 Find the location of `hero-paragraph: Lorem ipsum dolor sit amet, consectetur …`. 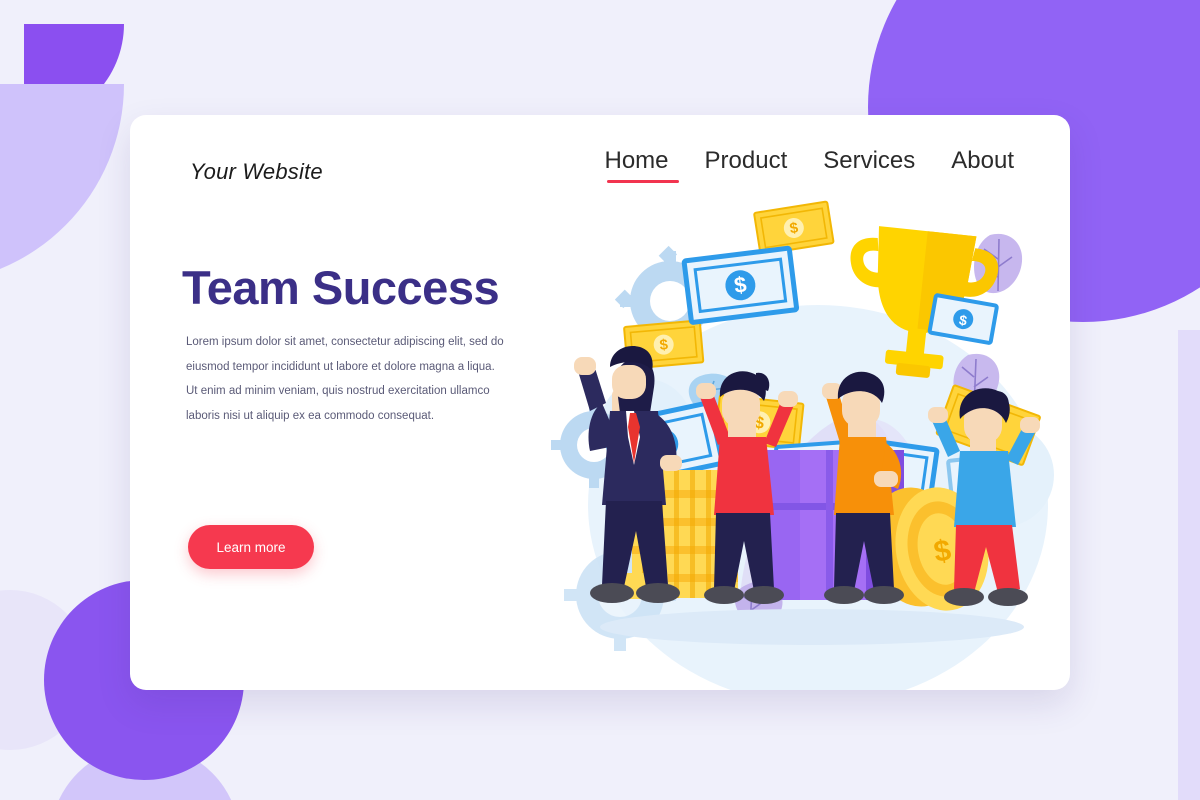

hero-paragraph: Lorem ipsum dolor sit amet, consectetur … is located at coordinates (345, 379).